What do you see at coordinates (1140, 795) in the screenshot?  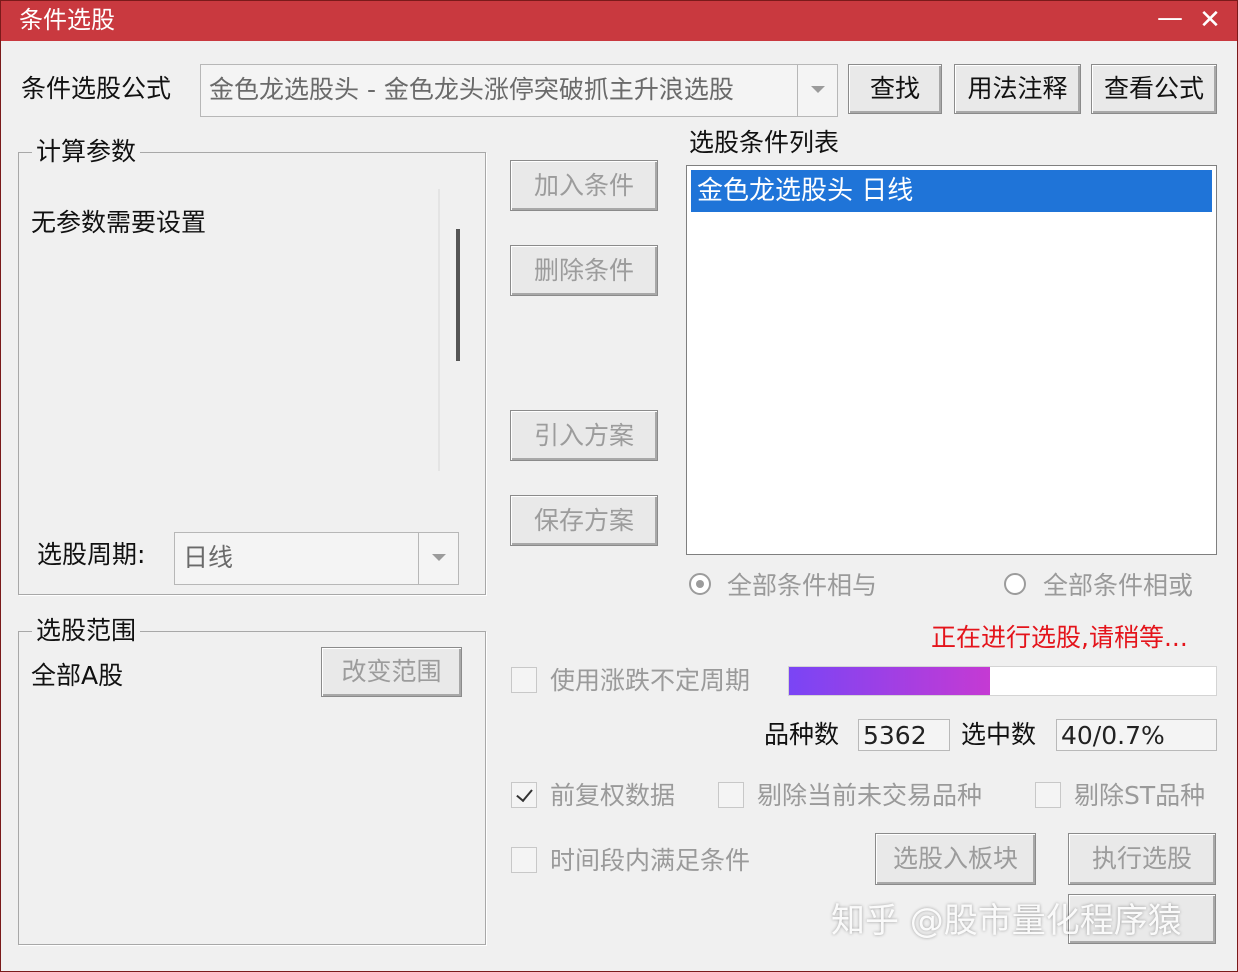 I see `remove-st-label: 剔除ST品种` at bounding box center [1140, 795].